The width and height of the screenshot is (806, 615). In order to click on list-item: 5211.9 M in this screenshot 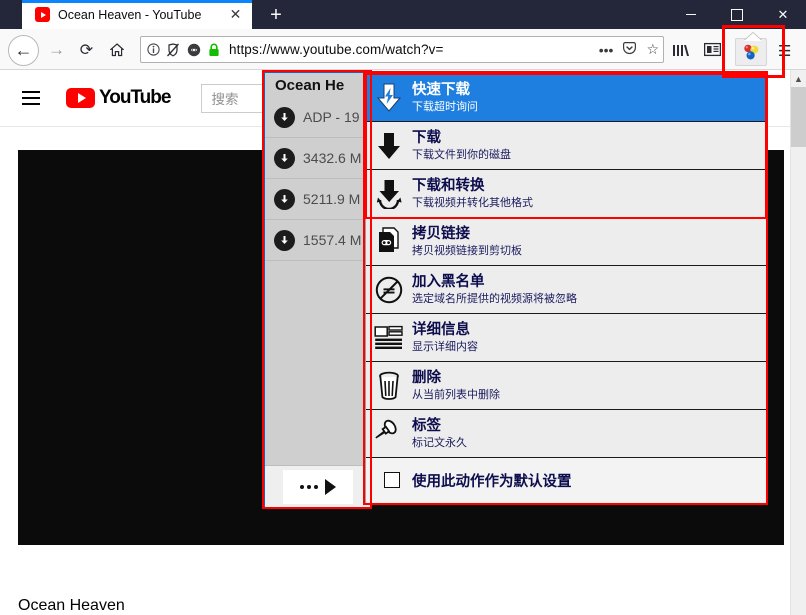, I will do `click(318, 199)`.